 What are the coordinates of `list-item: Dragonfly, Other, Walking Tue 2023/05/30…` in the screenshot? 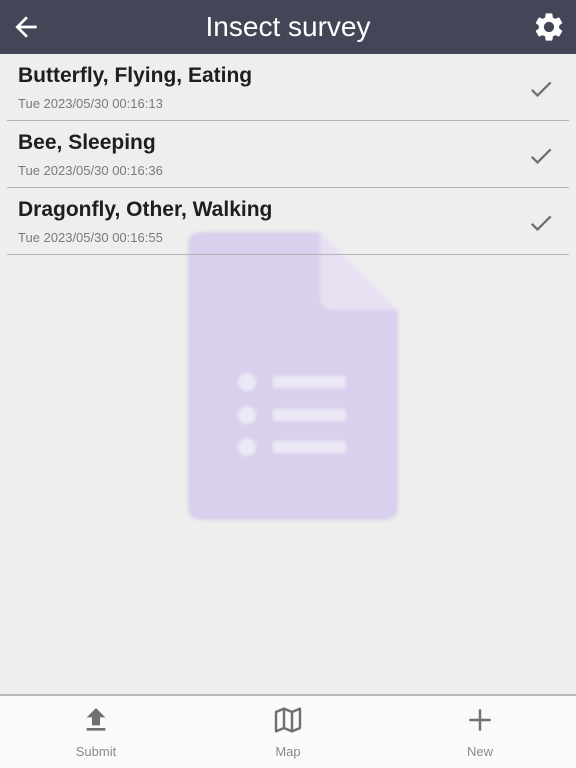 It's located at (288, 221).